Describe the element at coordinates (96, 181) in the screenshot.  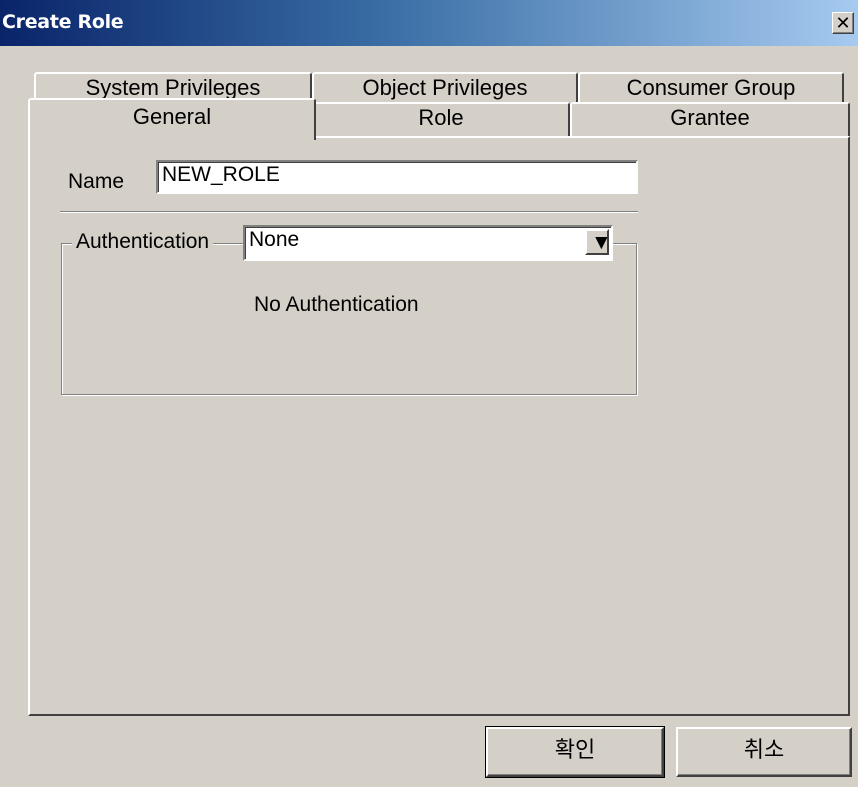
I see `name-label: Name` at that location.